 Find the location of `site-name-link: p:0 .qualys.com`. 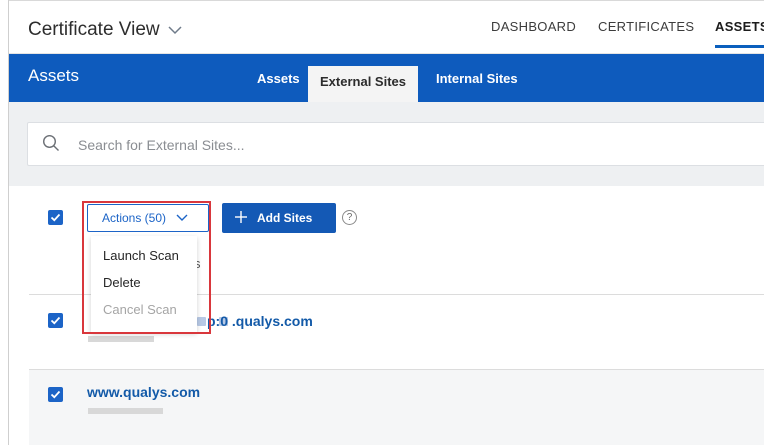

site-name-link: p:0 .qualys.com is located at coordinates (260, 321).